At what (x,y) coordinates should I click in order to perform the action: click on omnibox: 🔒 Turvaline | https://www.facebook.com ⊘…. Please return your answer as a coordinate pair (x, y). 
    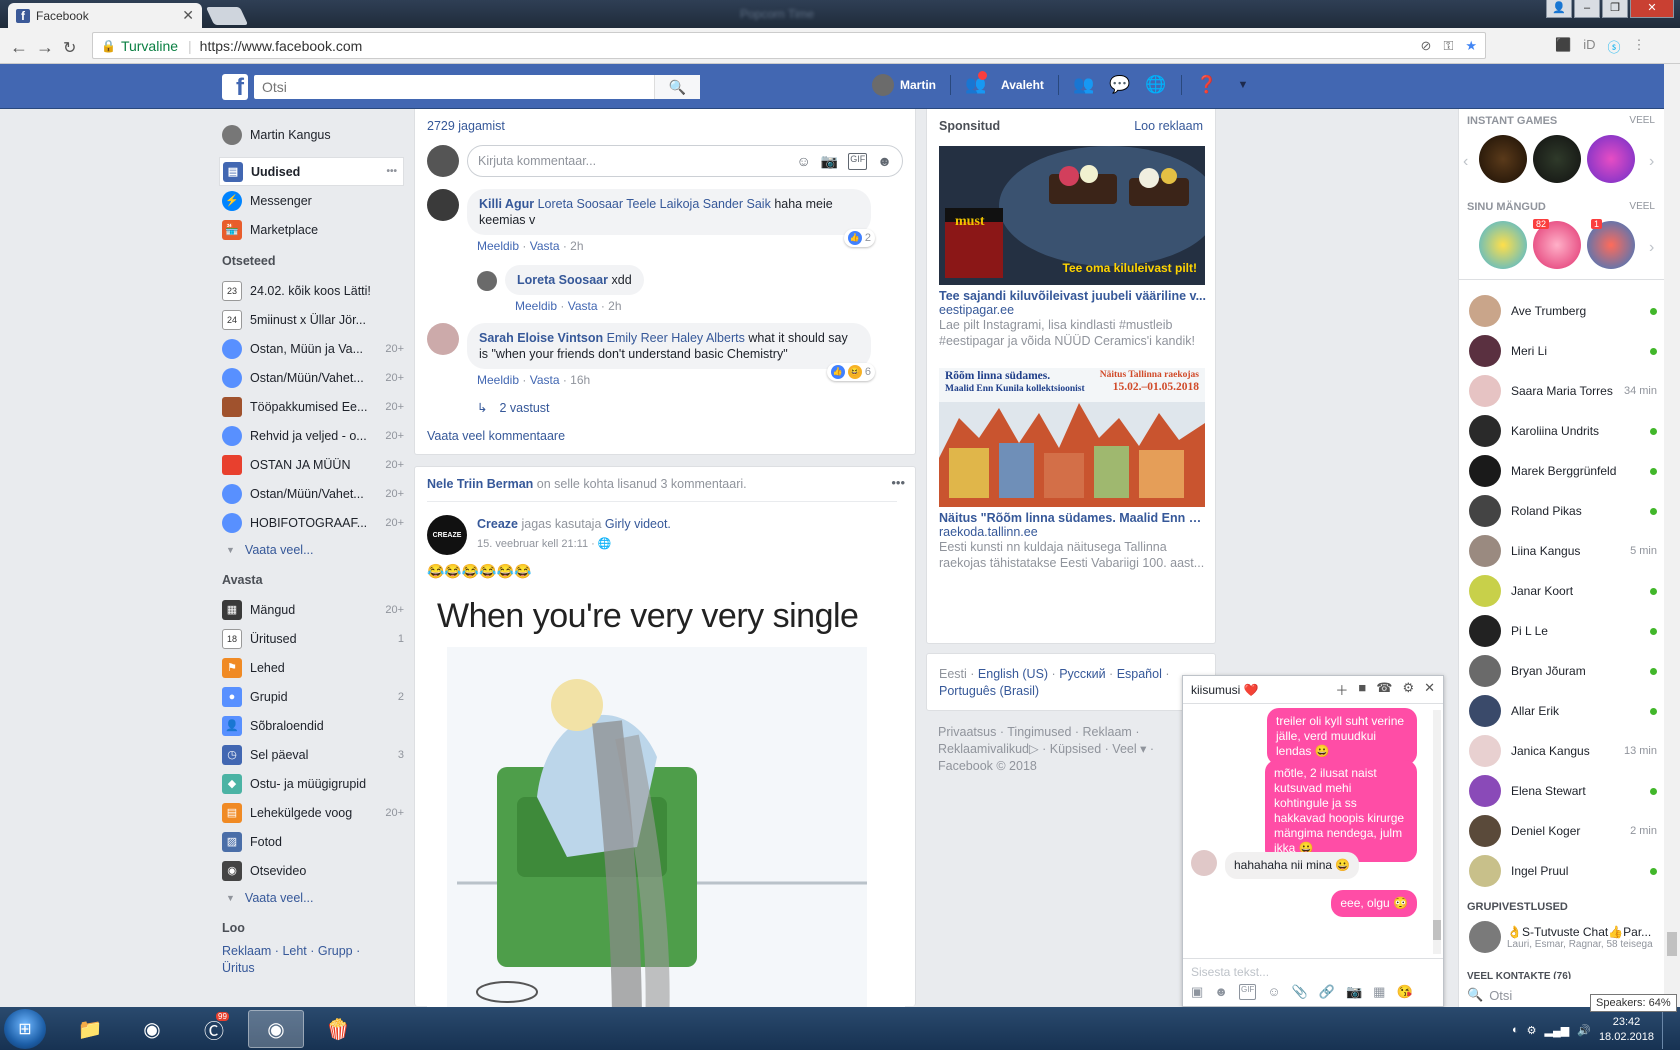
    Looking at the image, I should click on (789, 45).